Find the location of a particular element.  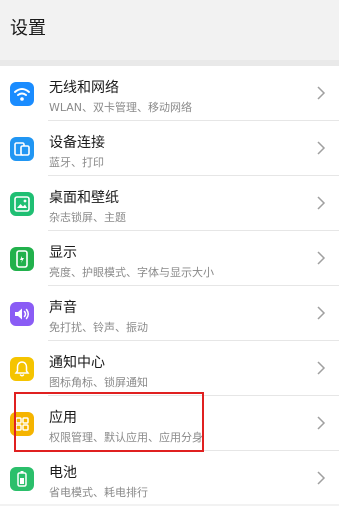

wifi-icon is located at coordinates (22, 94).